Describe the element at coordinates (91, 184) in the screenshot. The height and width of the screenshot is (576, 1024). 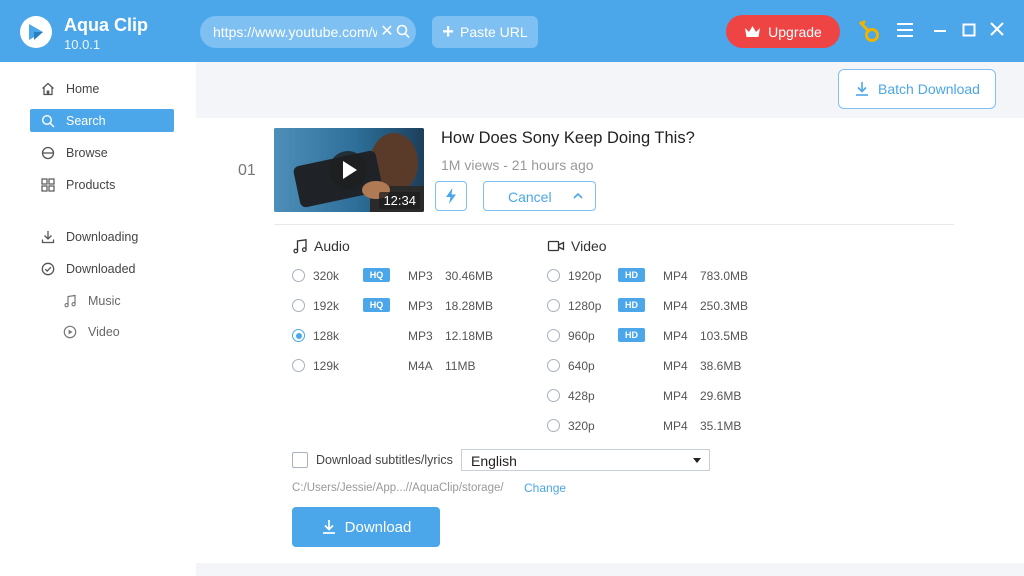
I see `sidebar-item-label: Products` at that location.